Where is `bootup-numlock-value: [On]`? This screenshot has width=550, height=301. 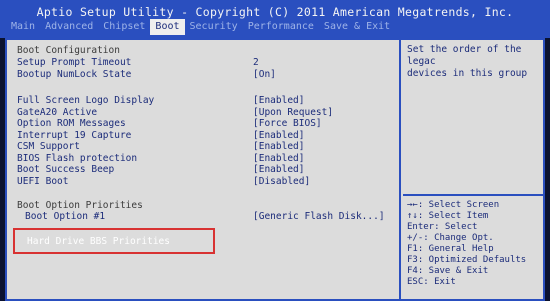
bootup-numlock-value: [On] is located at coordinates (264, 75).